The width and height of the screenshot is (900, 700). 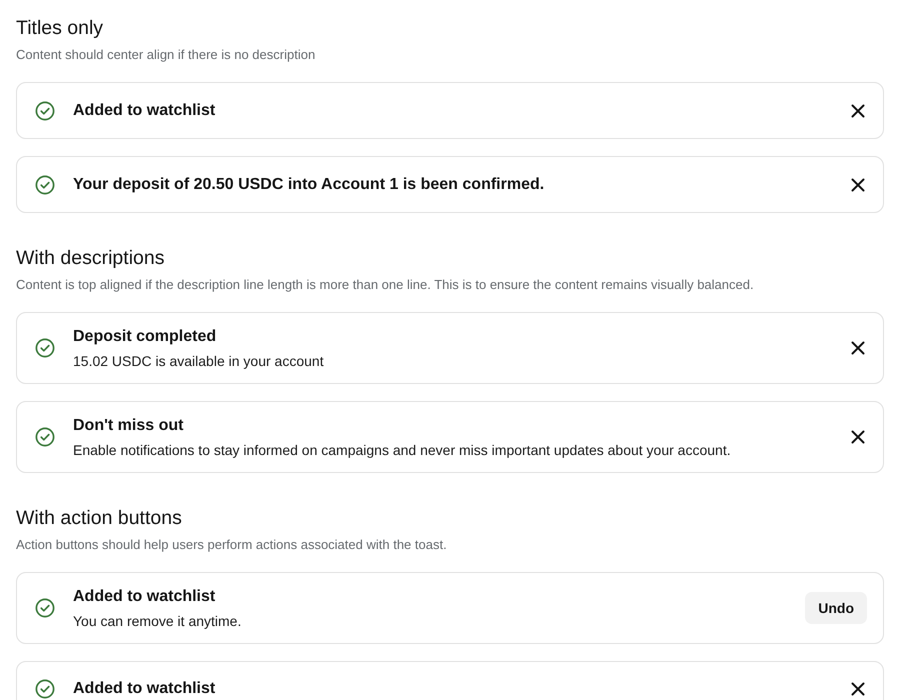 I want to click on section-title: Titles only, so click(x=60, y=28).